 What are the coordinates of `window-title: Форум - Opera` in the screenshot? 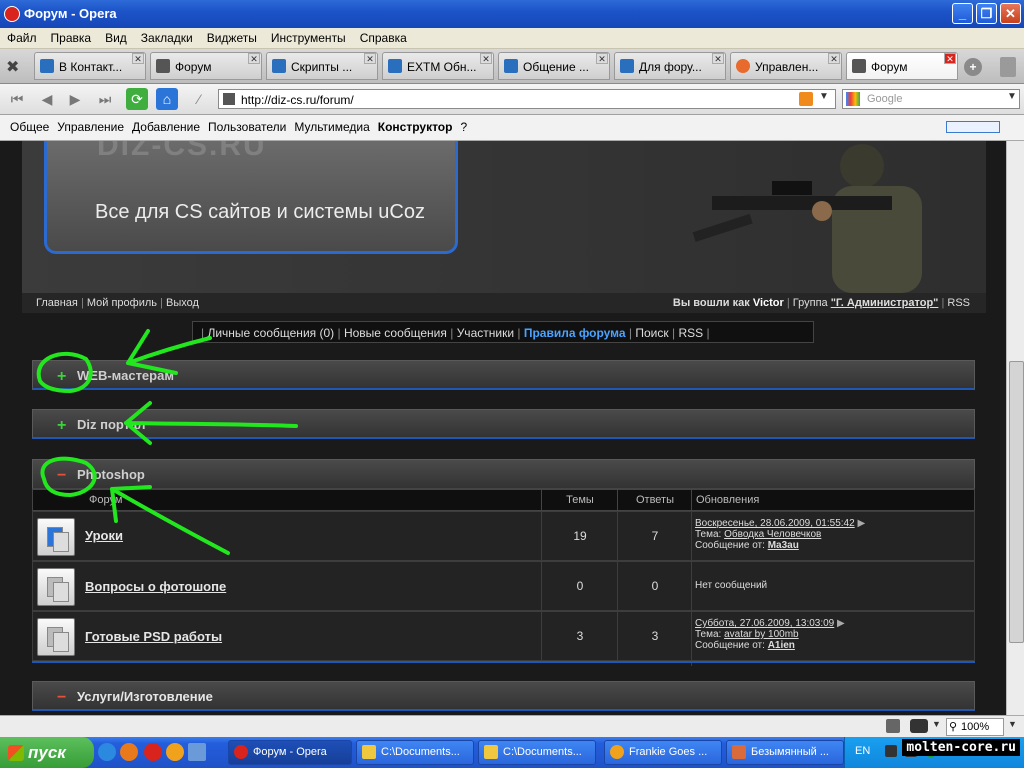 It's located at (70, 13).